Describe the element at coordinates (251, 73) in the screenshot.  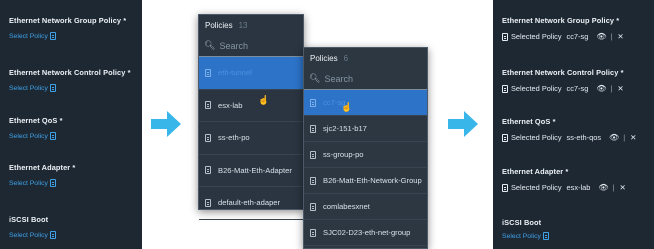
I see `list-item: eth-tunnel` at that location.